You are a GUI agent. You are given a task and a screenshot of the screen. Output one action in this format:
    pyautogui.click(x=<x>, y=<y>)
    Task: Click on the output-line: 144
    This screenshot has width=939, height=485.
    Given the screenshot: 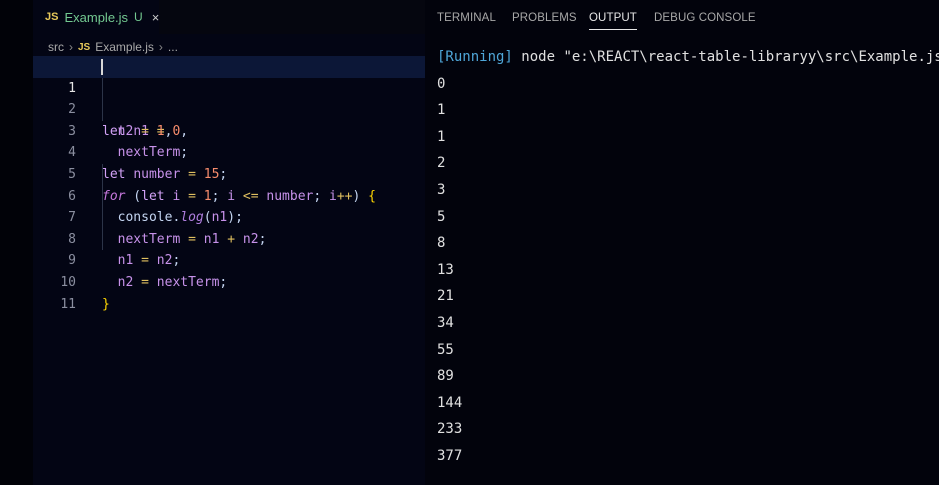 What is the action you would take?
    pyautogui.click(x=450, y=402)
    